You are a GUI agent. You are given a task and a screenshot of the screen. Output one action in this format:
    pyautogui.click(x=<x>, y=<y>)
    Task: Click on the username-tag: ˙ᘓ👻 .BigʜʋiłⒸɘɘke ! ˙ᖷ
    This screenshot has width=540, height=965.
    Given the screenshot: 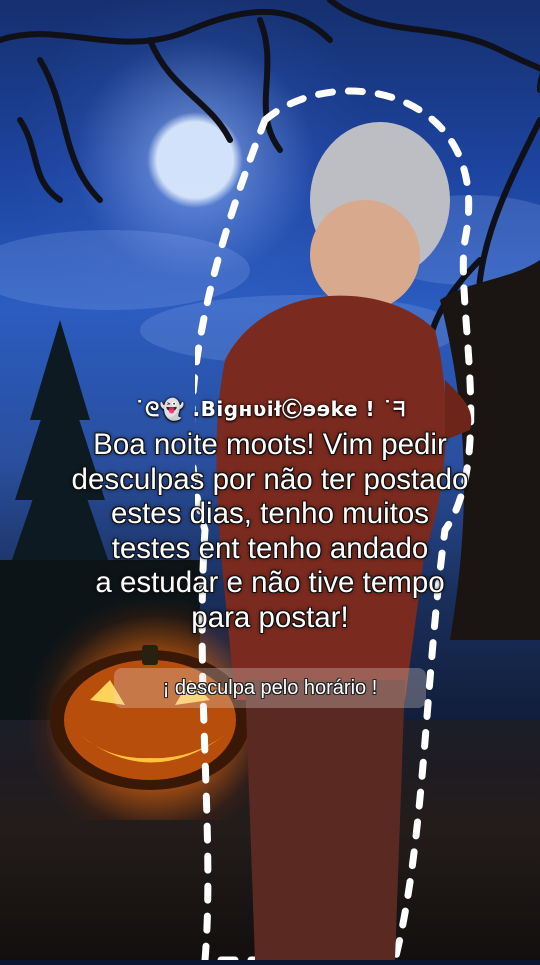 What is the action you would take?
    pyautogui.click(x=270, y=409)
    